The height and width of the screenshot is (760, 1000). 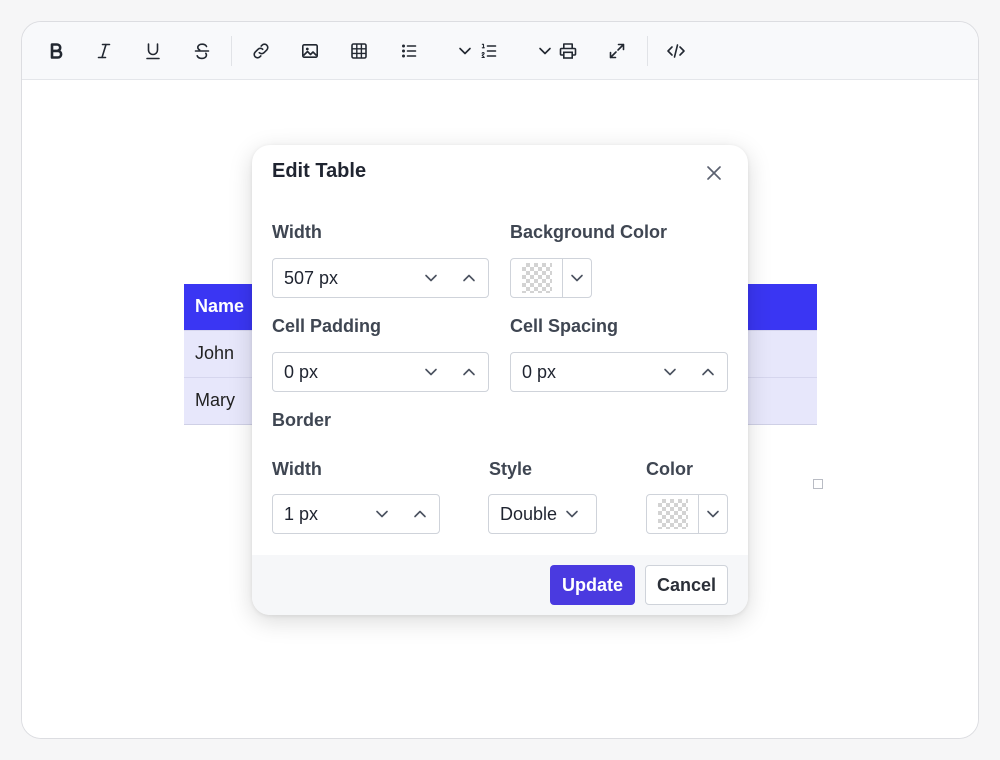 I want to click on cell-spacing-label: Cell Spacing, so click(x=564, y=326).